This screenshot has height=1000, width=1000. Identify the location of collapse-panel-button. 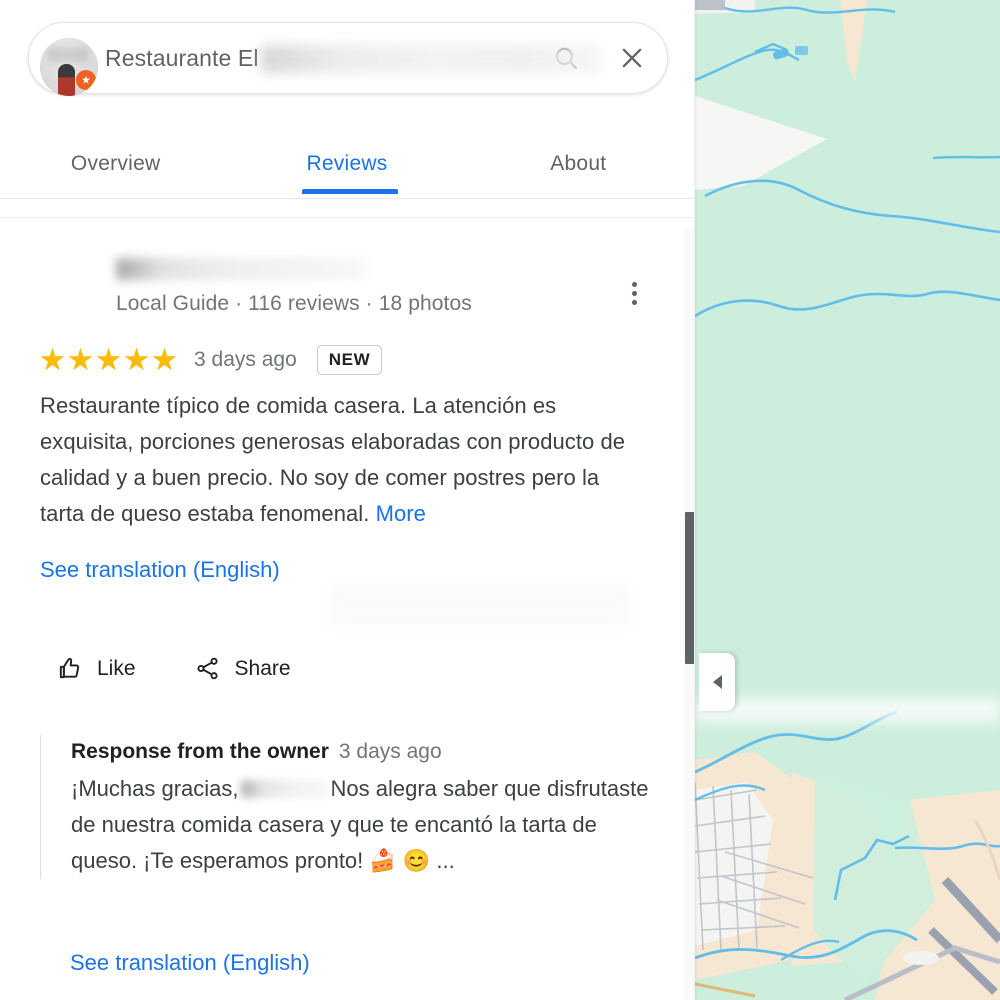
(717, 682).